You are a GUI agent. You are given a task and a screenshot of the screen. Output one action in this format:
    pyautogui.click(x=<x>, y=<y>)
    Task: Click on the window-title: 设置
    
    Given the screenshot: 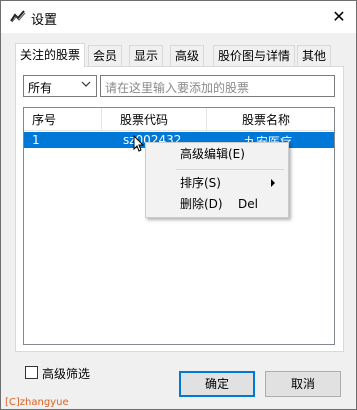 What is the action you would take?
    pyautogui.click(x=44, y=20)
    